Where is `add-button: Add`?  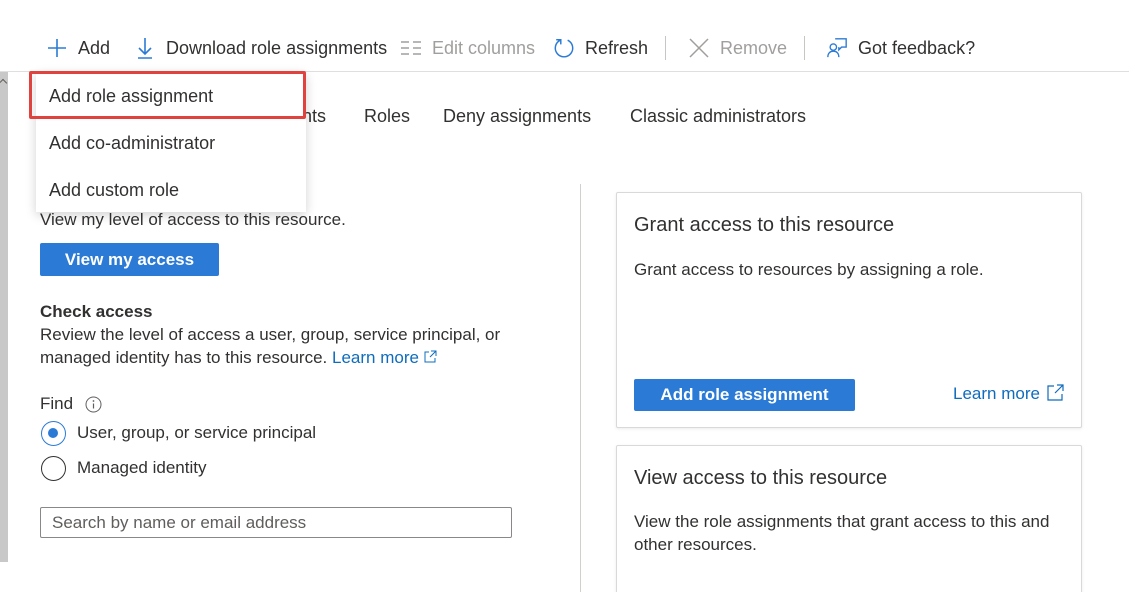 add-button: Add is located at coordinates (78, 48).